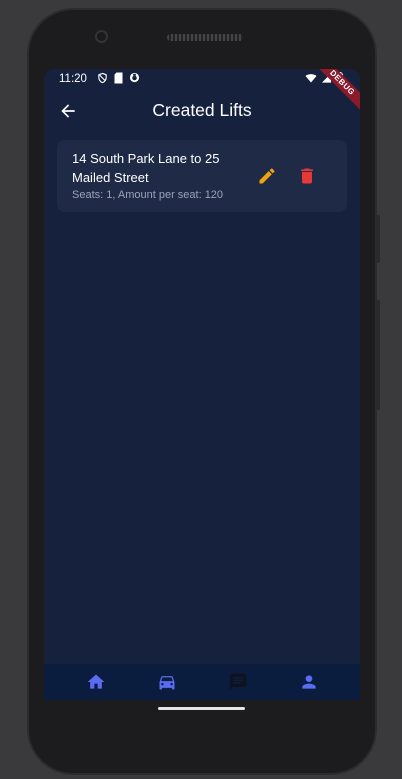 This screenshot has width=402, height=779. What do you see at coordinates (267, 176) in the screenshot?
I see `edit-icon` at bounding box center [267, 176].